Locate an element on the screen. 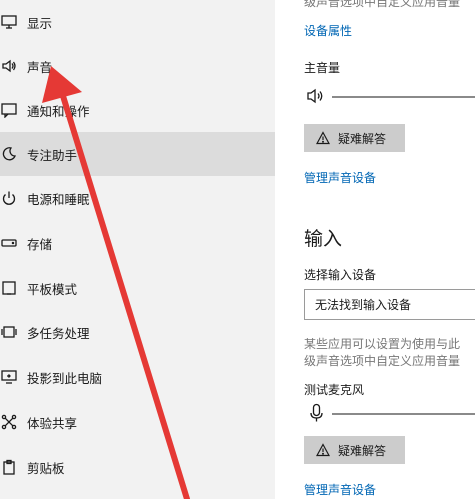 Image resolution: width=475 pixels, height=499 pixels. sidebar-item-multitasking: 多任务处理 is located at coordinates (137, 332).